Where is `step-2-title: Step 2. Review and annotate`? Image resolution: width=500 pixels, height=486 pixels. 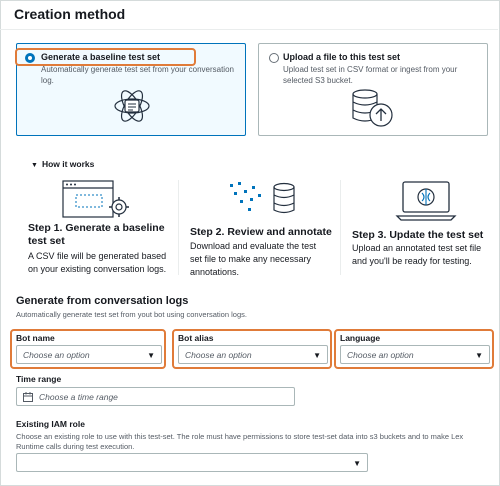 step-2-title: Step 2. Review and annotate is located at coordinates (261, 232).